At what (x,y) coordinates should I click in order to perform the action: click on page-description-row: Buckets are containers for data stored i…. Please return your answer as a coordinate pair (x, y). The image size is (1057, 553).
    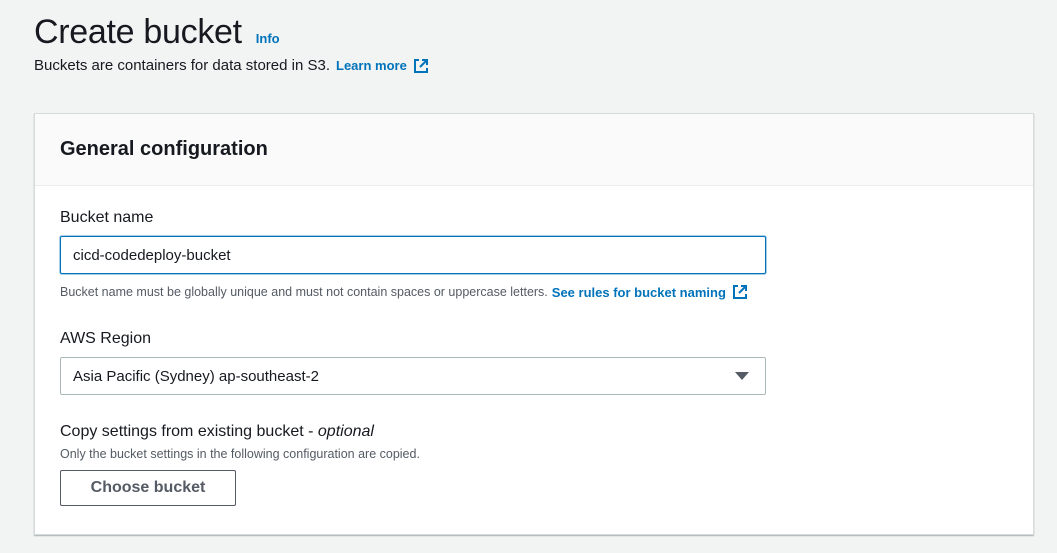
    Looking at the image, I should click on (231, 65).